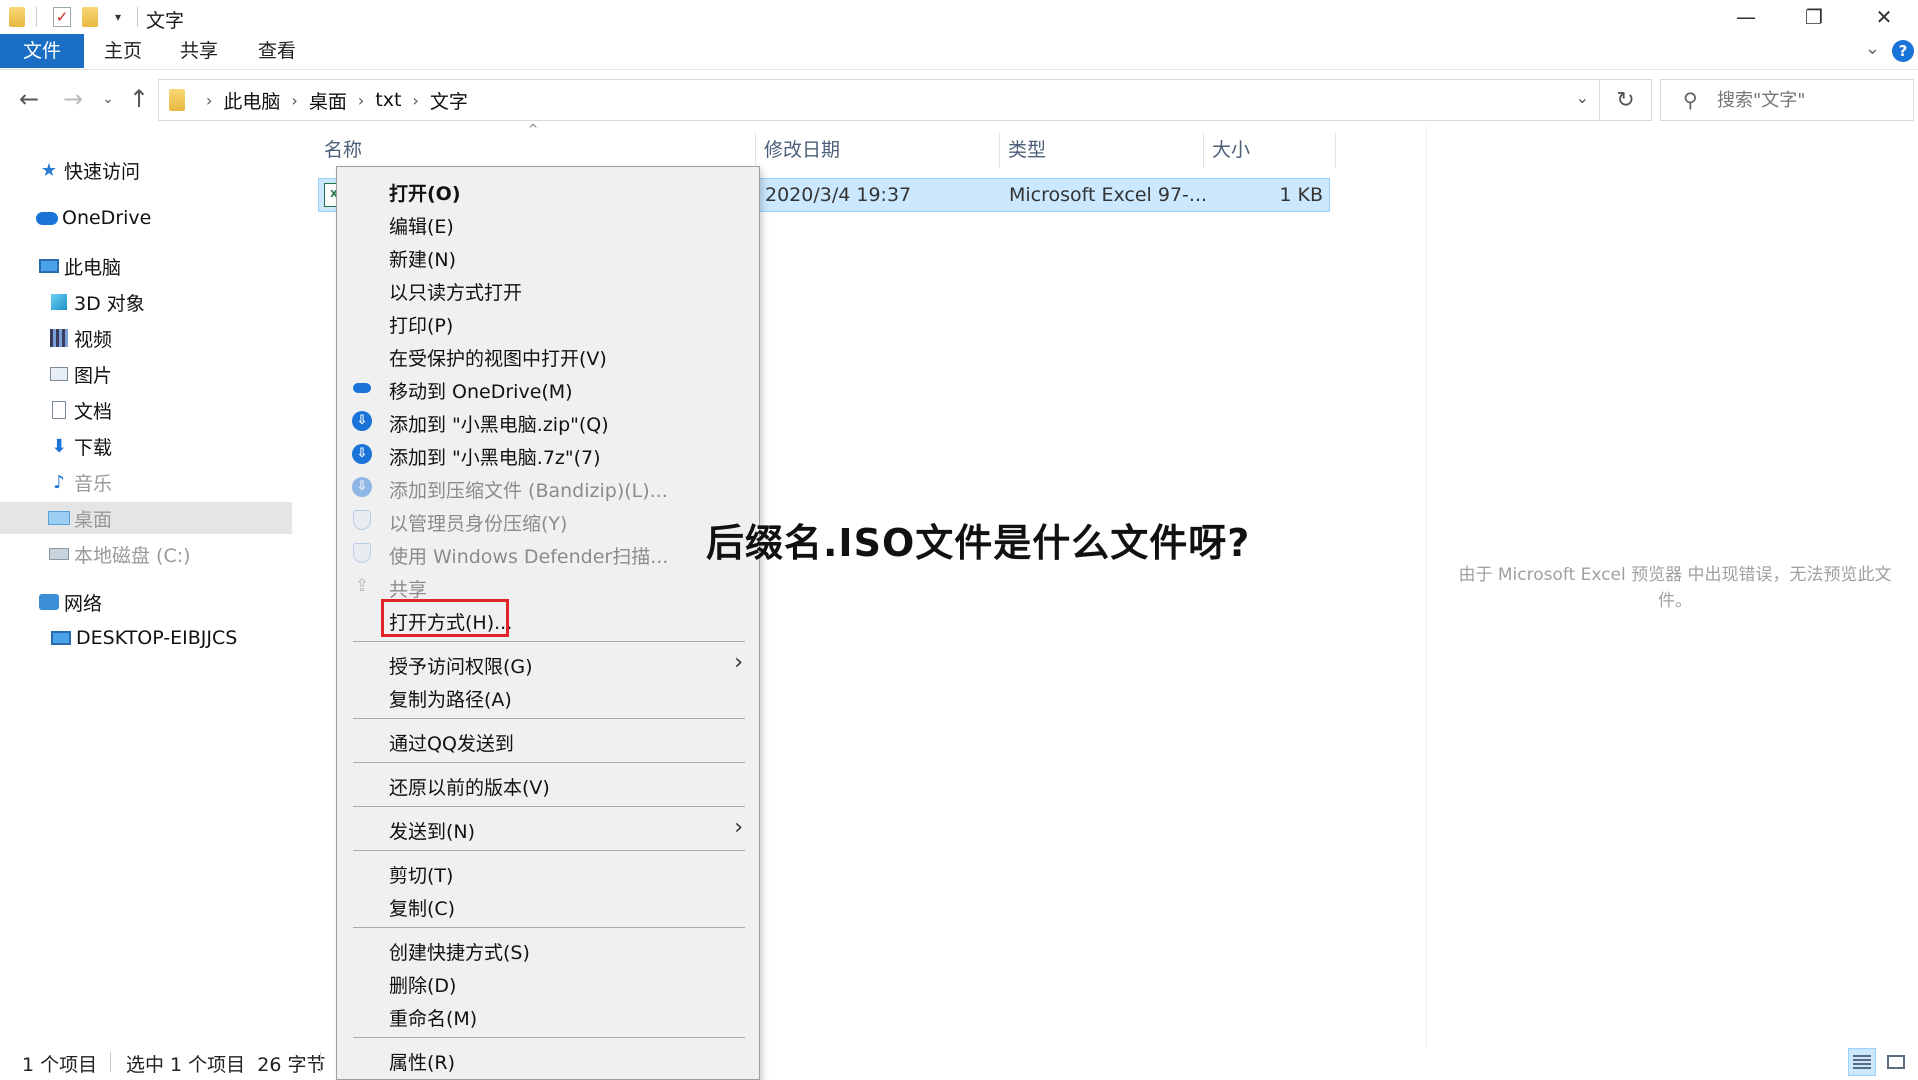 This screenshot has height=1080, width=1918. Describe the element at coordinates (226, 1065) in the screenshot. I see `status-selected: 选中 1 个项目 26 字节` at that location.